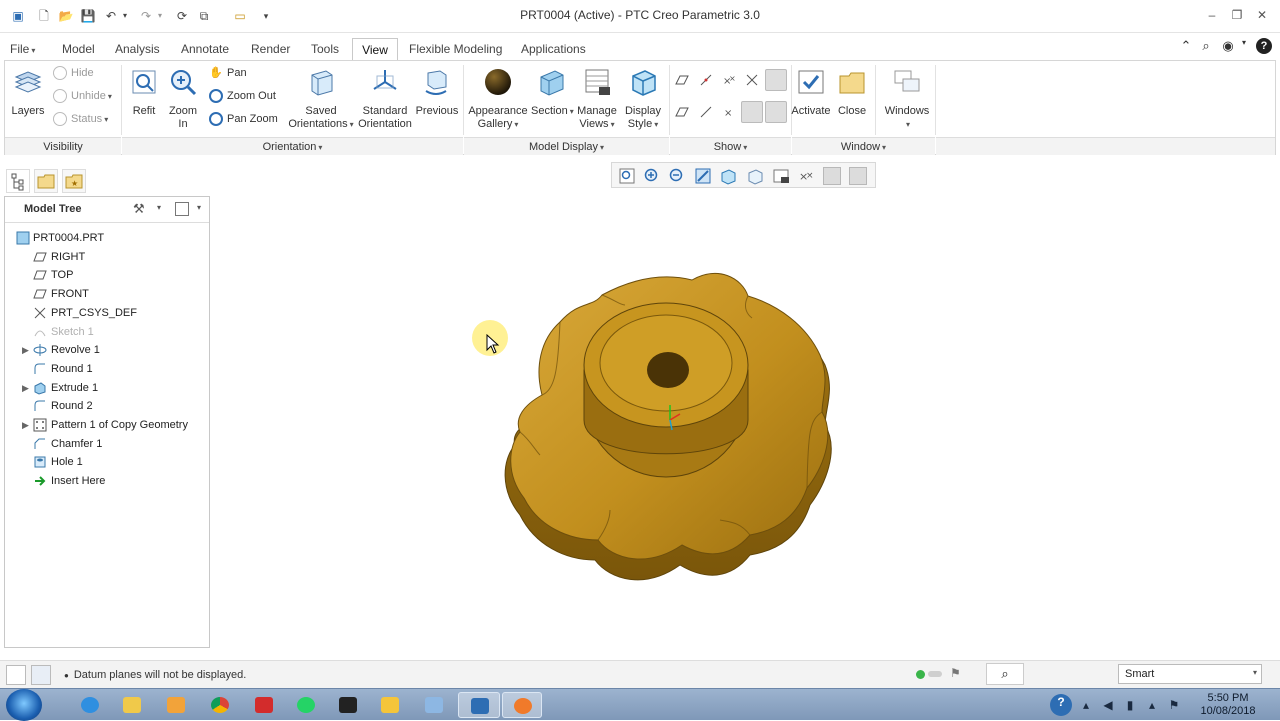  What do you see at coordinates (1186, 46) in the screenshot?
I see `collapse-ribbon-icon: ⌃` at bounding box center [1186, 46].